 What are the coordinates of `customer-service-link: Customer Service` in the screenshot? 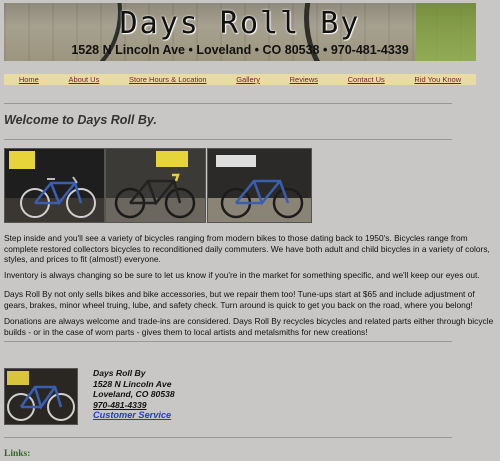 It's located at (134, 415).